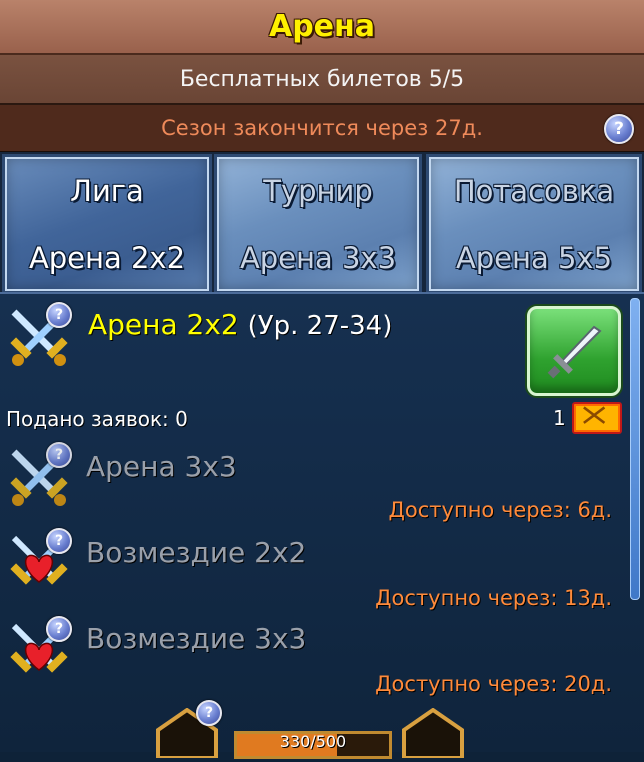 This screenshot has width=644, height=762. I want to click on sword-icon, so click(574, 352).